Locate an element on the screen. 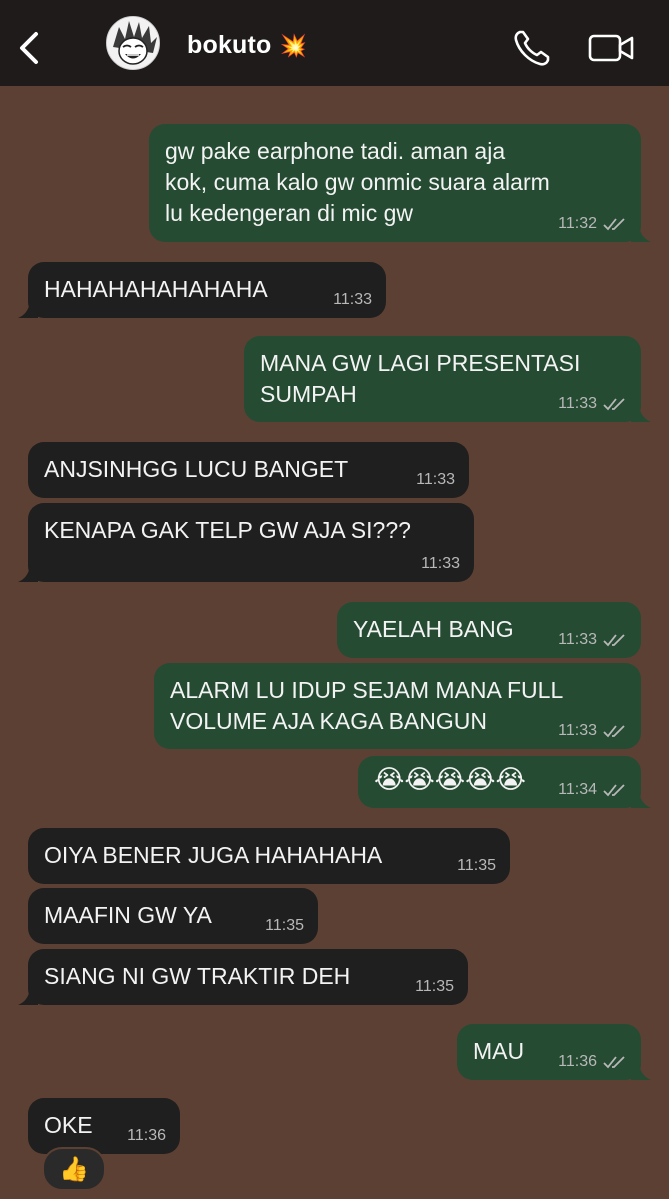  message-bubble-incoming: HAHAHAHAHAHAHA 11:33 is located at coordinates (202, 290).